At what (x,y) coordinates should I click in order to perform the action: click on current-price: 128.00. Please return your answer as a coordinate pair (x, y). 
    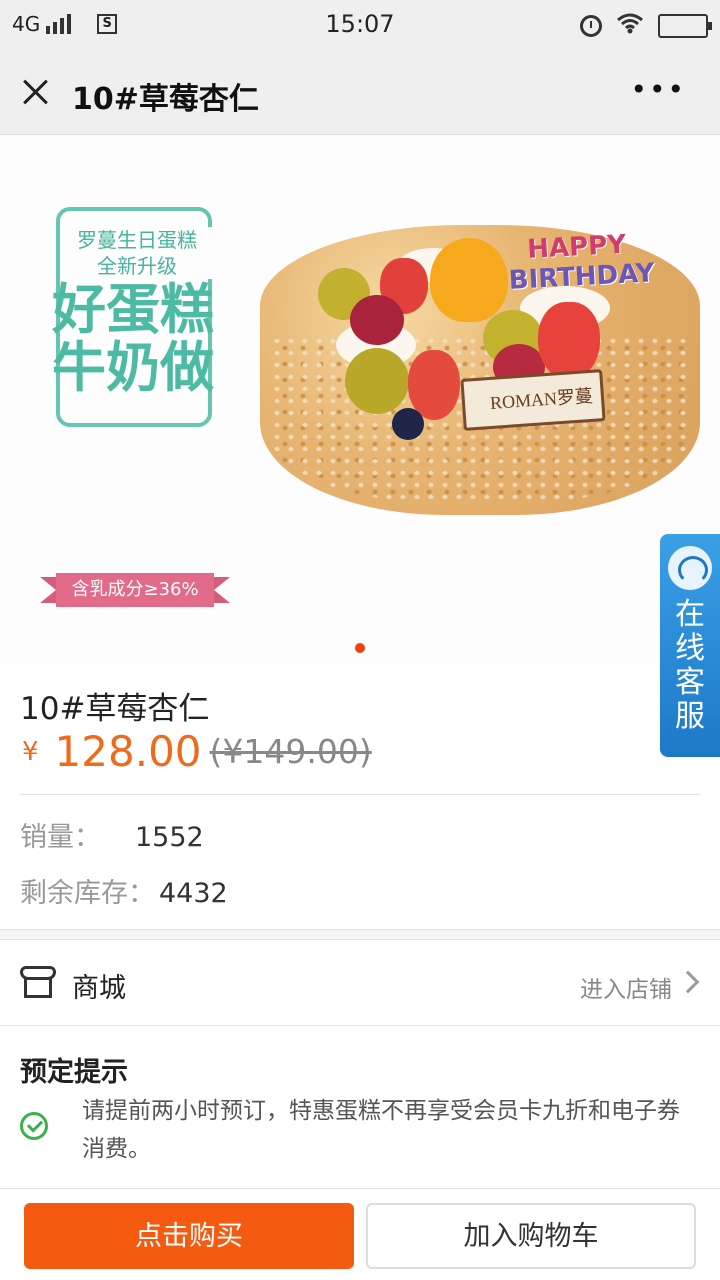
    Looking at the image, I should click on (128, 751).